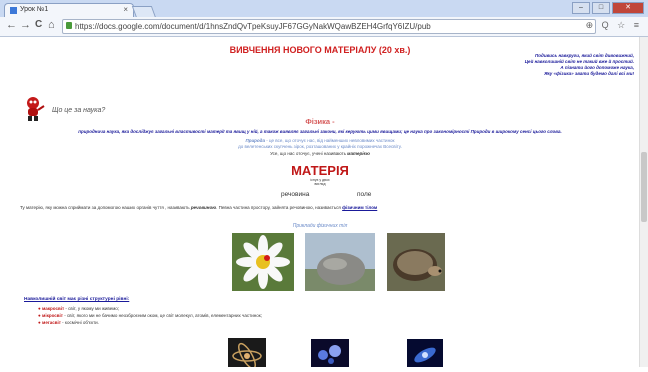 This screenshot has width=648, height=372. What do you see at coordinates (25, 25) in the screenshot?
I see `forward-icon: →` at bounding box center [25, 25].